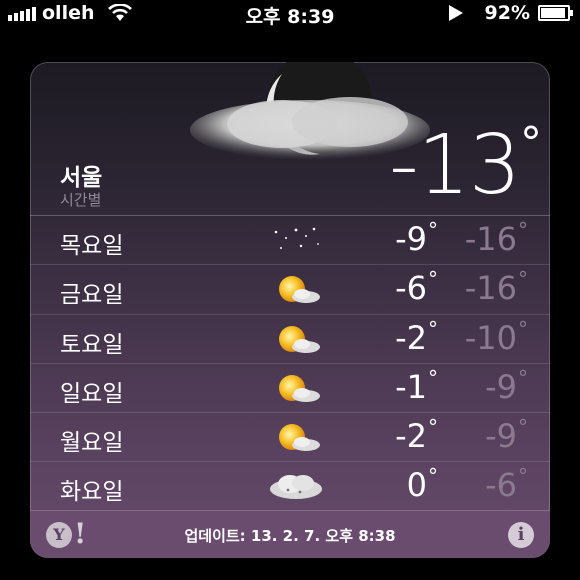  I want to click on current-degree-symbol: °, so click(531, 143).